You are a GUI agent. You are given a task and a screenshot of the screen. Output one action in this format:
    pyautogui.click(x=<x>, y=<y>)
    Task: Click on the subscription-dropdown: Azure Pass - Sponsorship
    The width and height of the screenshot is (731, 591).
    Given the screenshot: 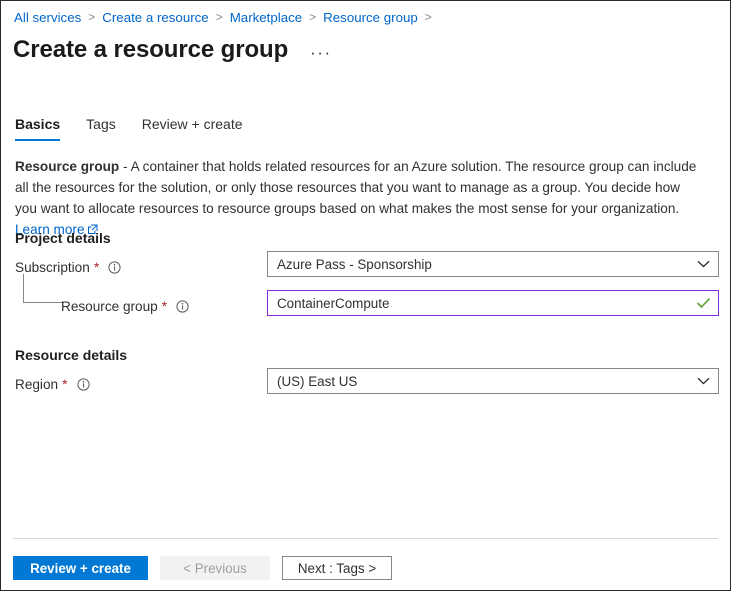 What is the action you would take?
    pyautogui.click(x=493, y=264)
    